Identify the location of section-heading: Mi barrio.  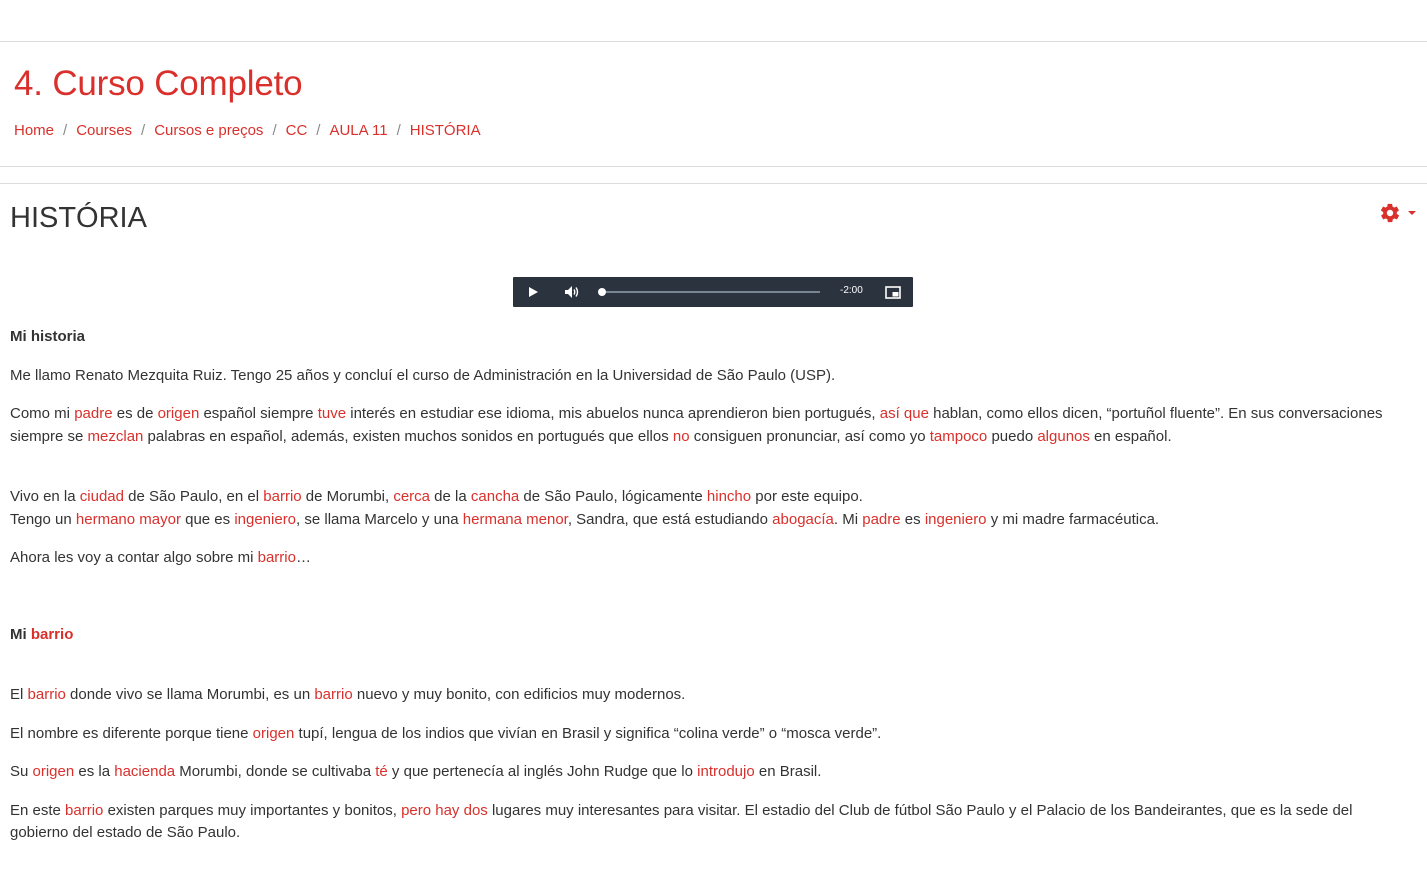
(712, 635).